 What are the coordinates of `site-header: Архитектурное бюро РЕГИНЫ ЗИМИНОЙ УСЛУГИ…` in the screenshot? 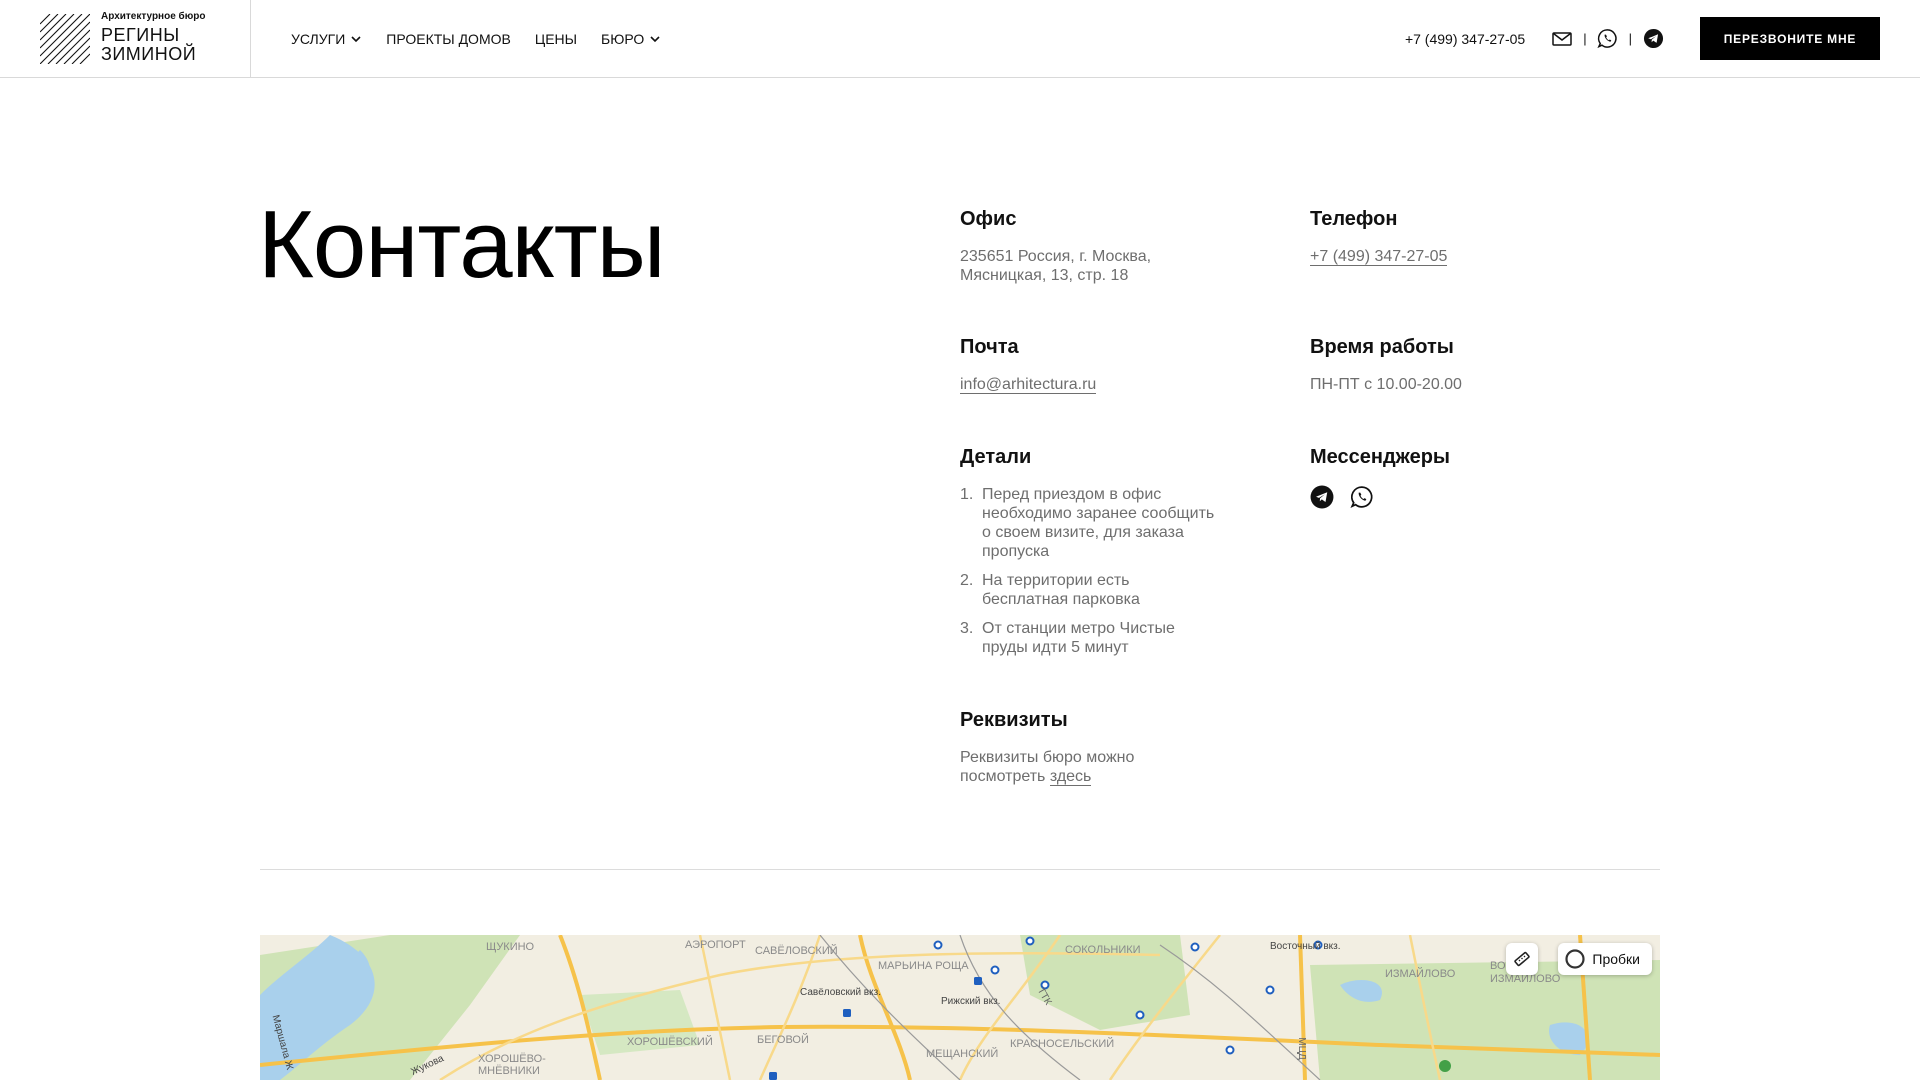 It's located at (960, 39).